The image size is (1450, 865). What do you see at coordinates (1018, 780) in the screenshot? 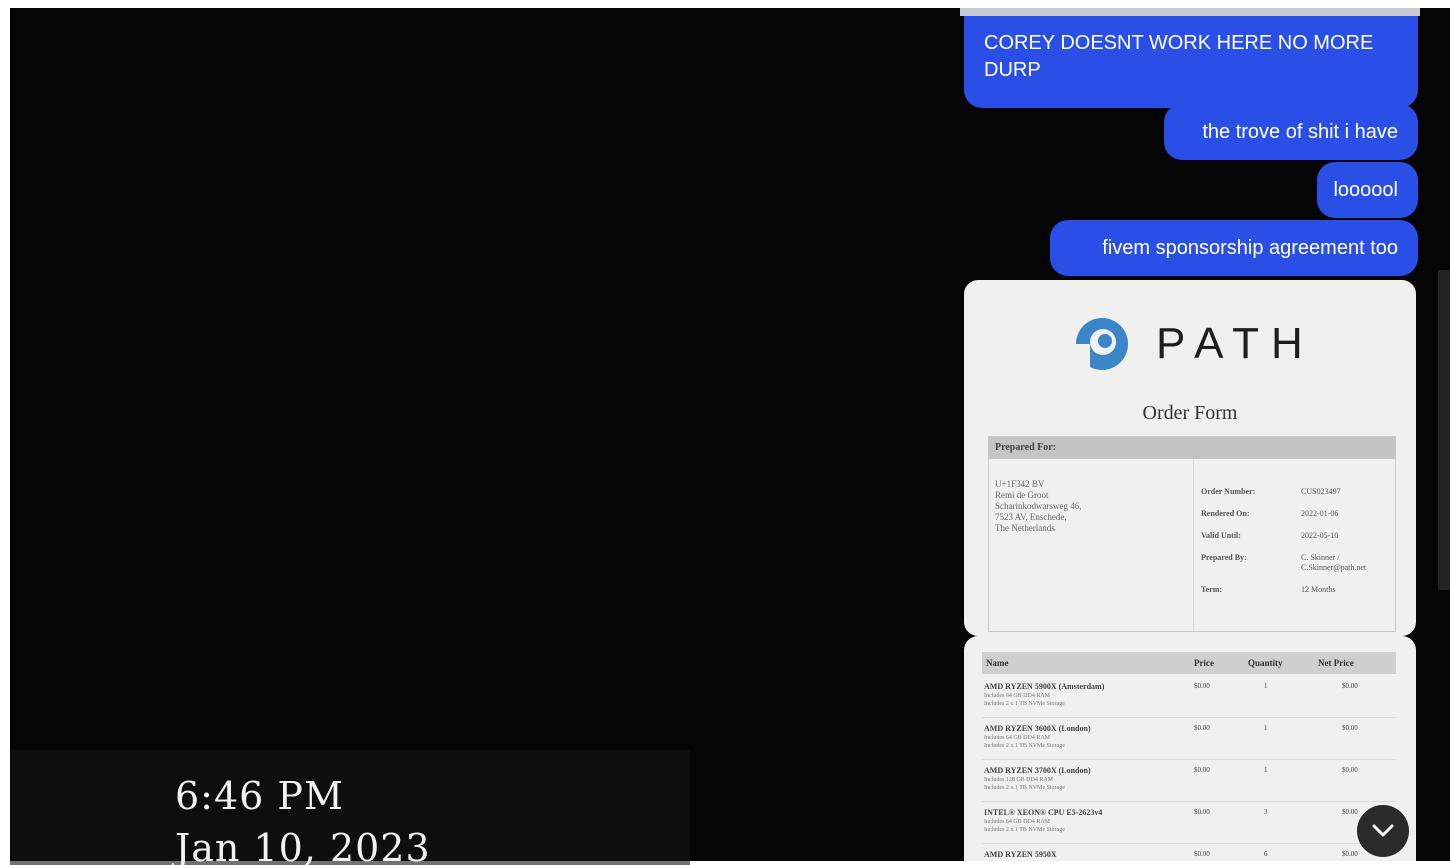
I see `cell-spec: Includes 128 GB DD4 RAM` at bounding box center [1018, 780].